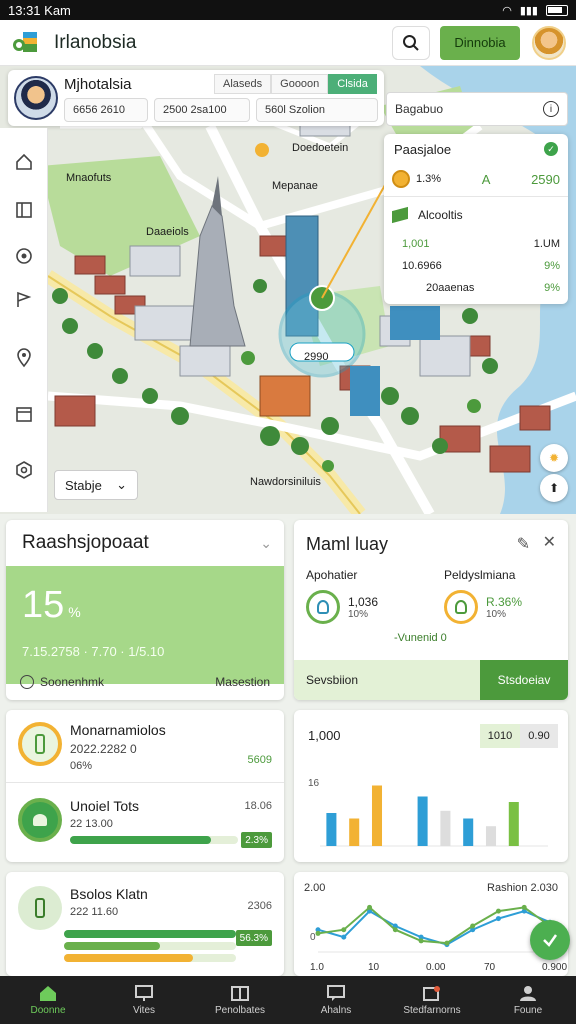  I want to click on nav-item-stats: Stedfarnorns, so click(432, 1000).